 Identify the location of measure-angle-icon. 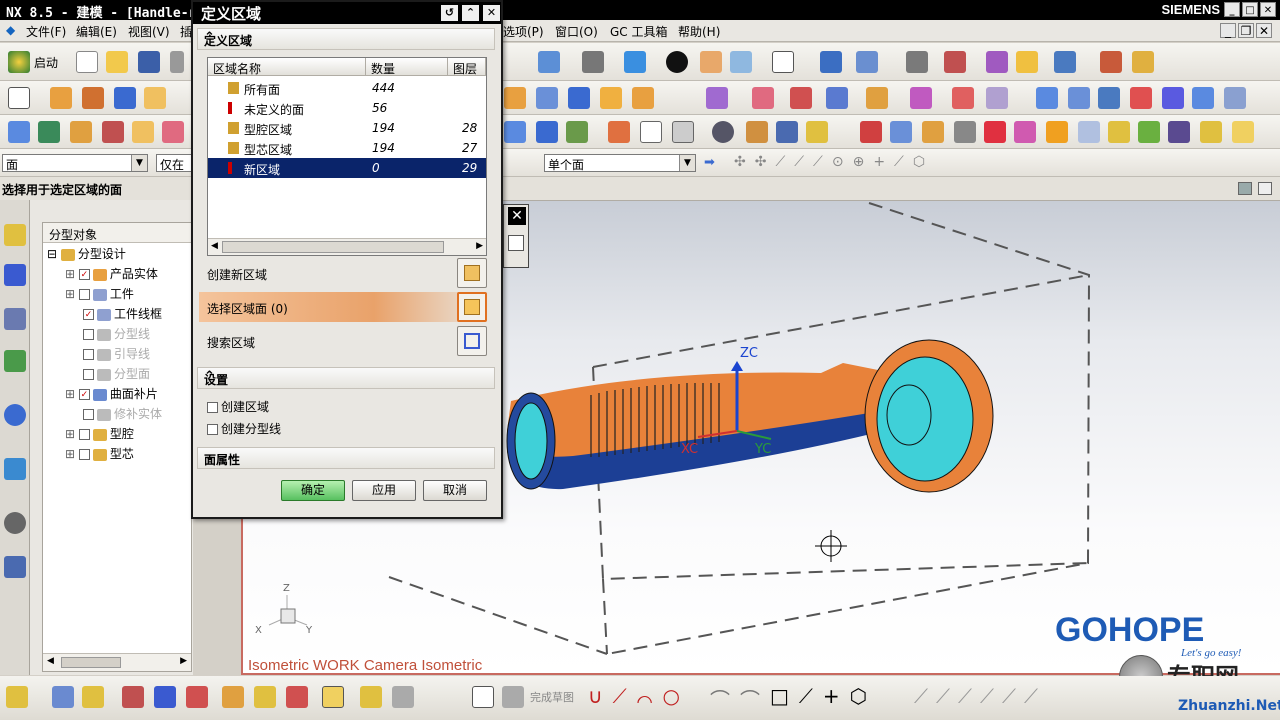
(1143, 62).